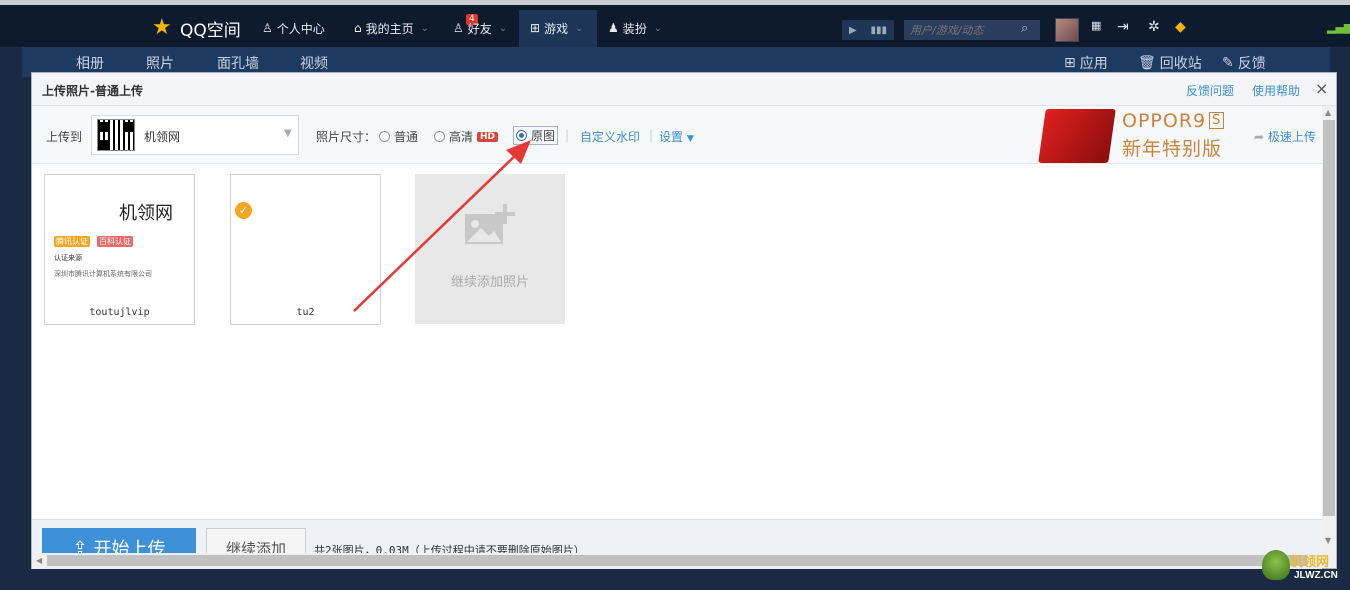  I want to click on ad-banner: OPPOR9 S 新年特别版, so click(1139, 134).